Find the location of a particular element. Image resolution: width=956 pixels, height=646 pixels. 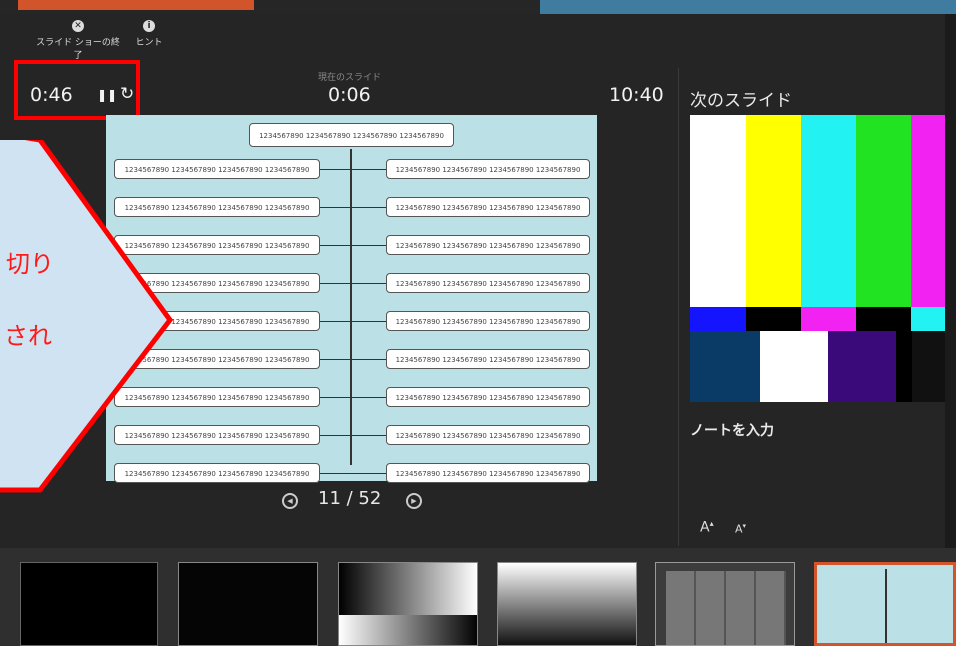

close-icon: ✕ is located at coordinates (78, 26).